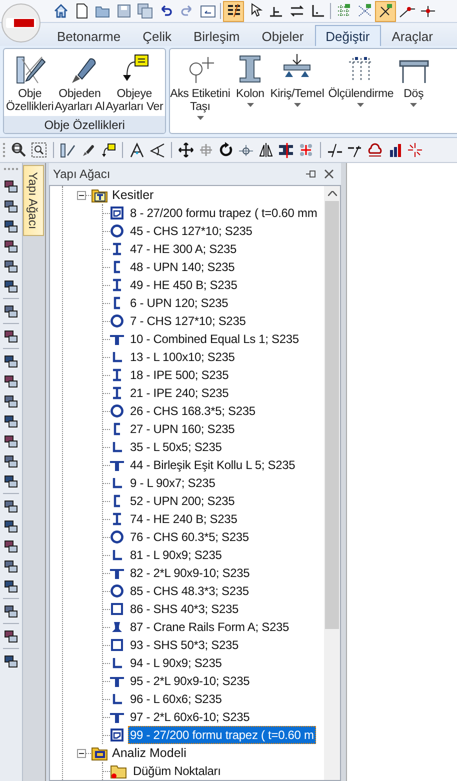  I want to click on snap-lock-button, so click(385, 11).